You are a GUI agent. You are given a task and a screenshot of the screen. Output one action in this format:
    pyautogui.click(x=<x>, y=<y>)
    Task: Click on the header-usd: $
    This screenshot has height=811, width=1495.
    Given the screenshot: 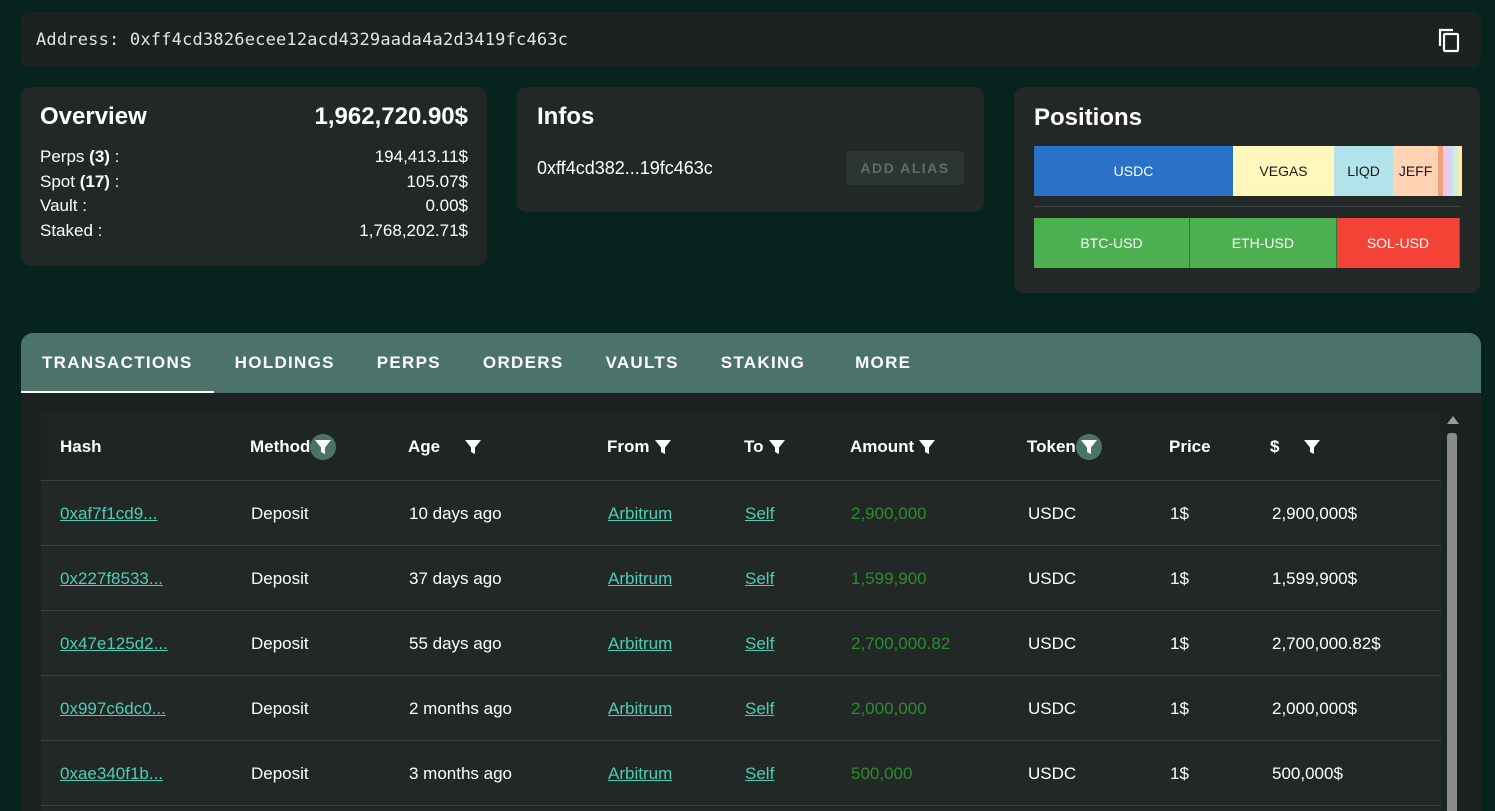 What is the action you would take?
    pyautogui.click(x=1297, y=447)
    